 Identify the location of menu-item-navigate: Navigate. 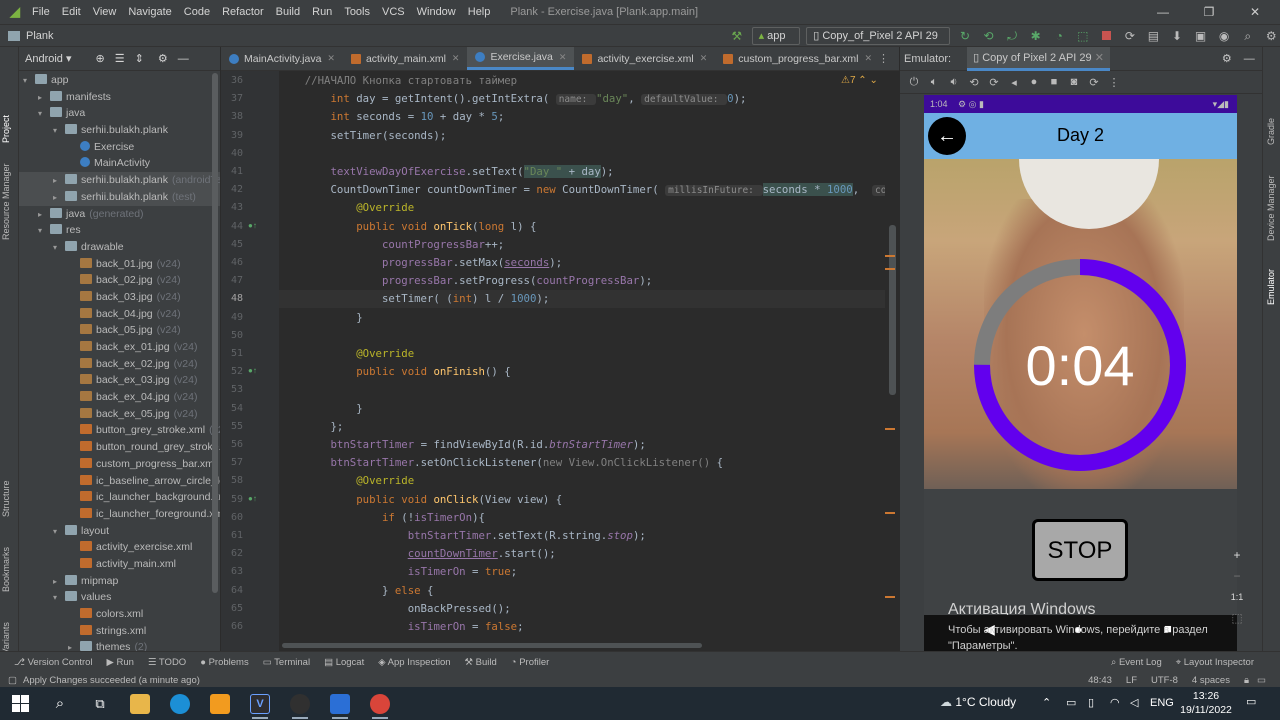
(149, 12).